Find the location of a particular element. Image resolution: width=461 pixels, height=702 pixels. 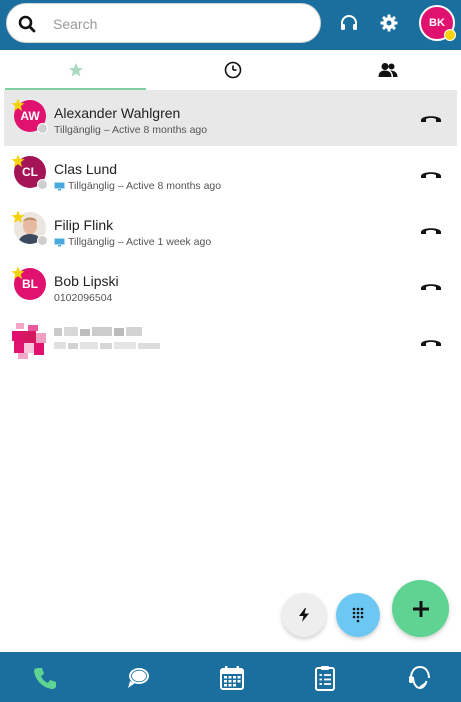

search-icon is located at coordinates (27, 24).